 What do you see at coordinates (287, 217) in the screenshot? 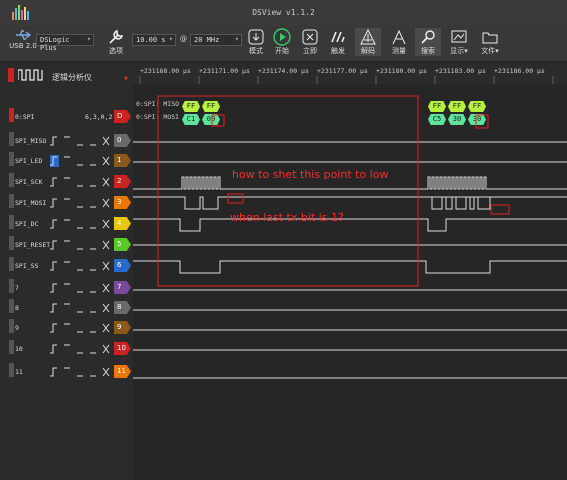
I see `annotation-text: when last tx bit is 1?` at bounding box center [287, 217].